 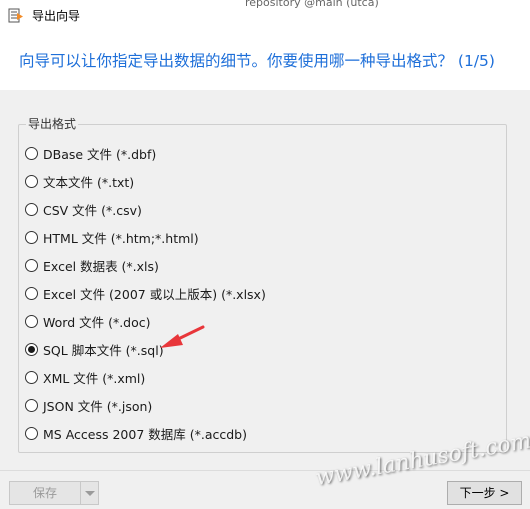 What do you see at coordinates (45, 493) in the screenshot?
I see `save-button: 保存` at bounding box center [45, 493].